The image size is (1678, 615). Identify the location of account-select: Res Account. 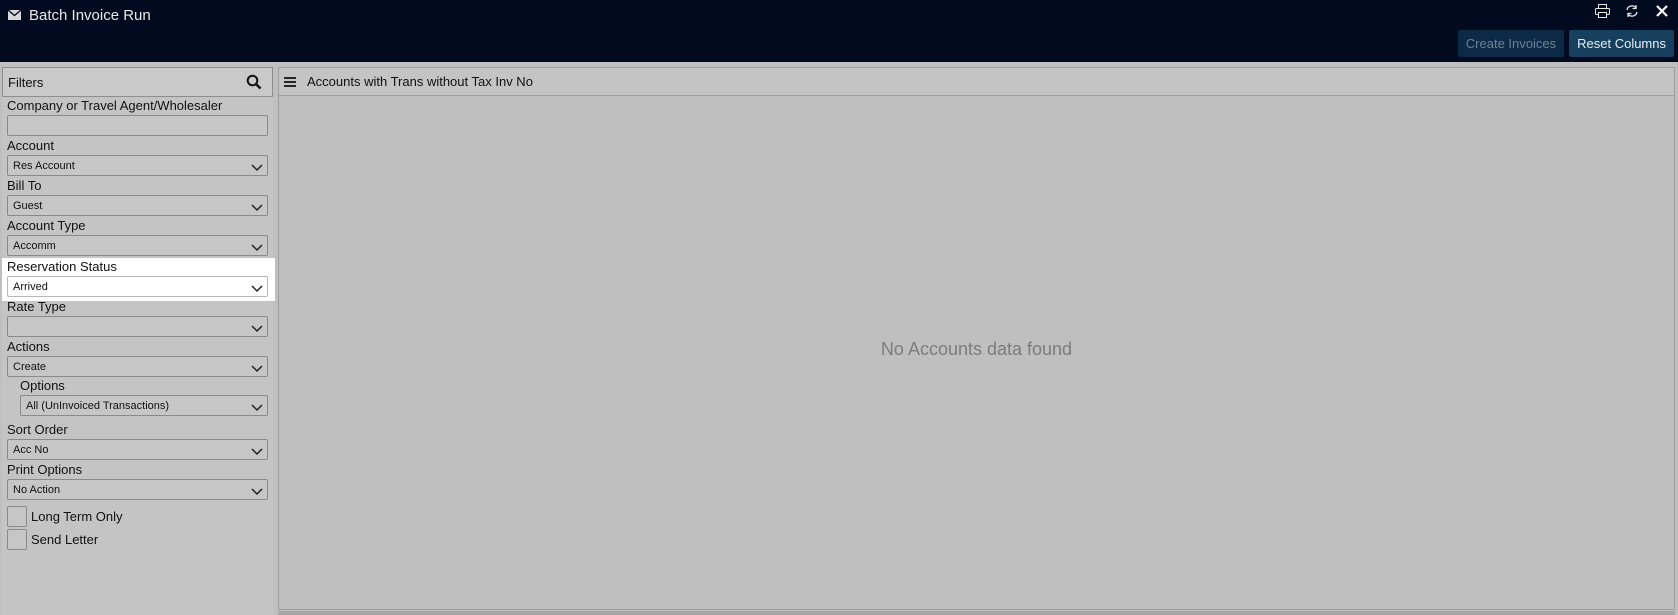
(137, 165).